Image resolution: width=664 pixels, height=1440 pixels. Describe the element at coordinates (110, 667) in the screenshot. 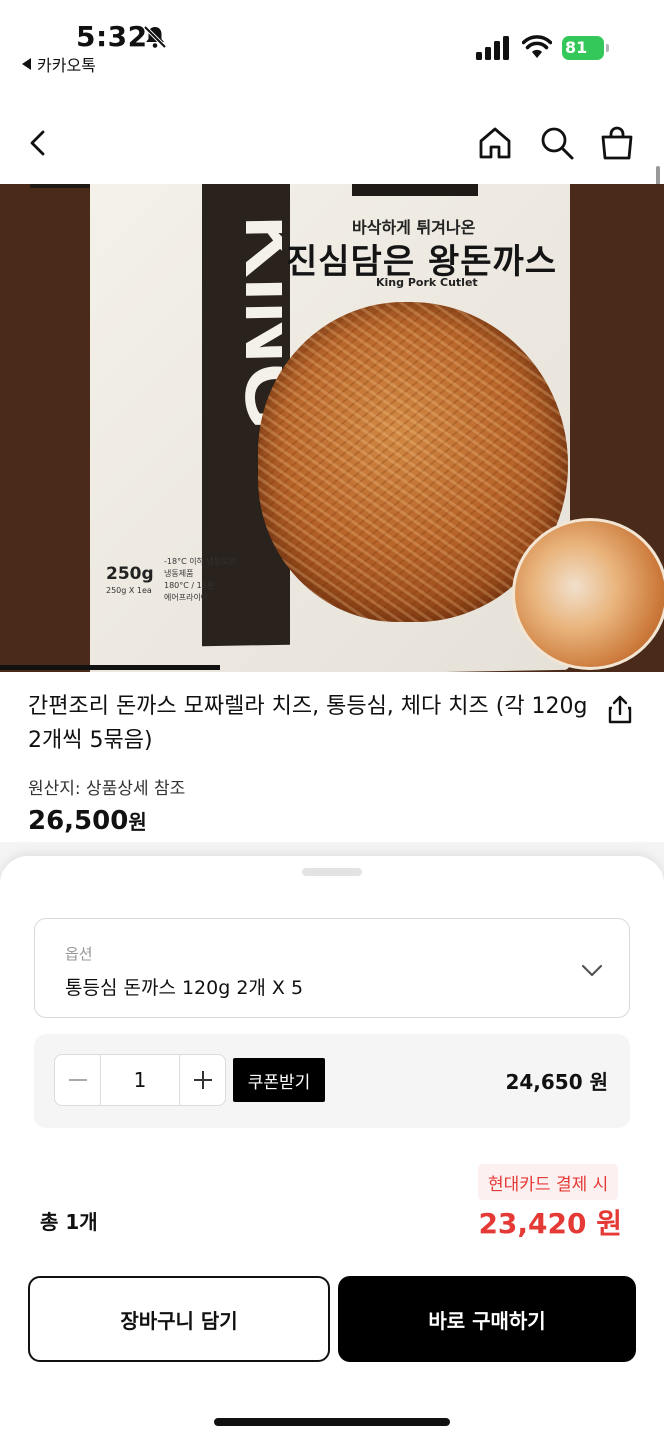

I see `image-carousel-indicator` at that location.